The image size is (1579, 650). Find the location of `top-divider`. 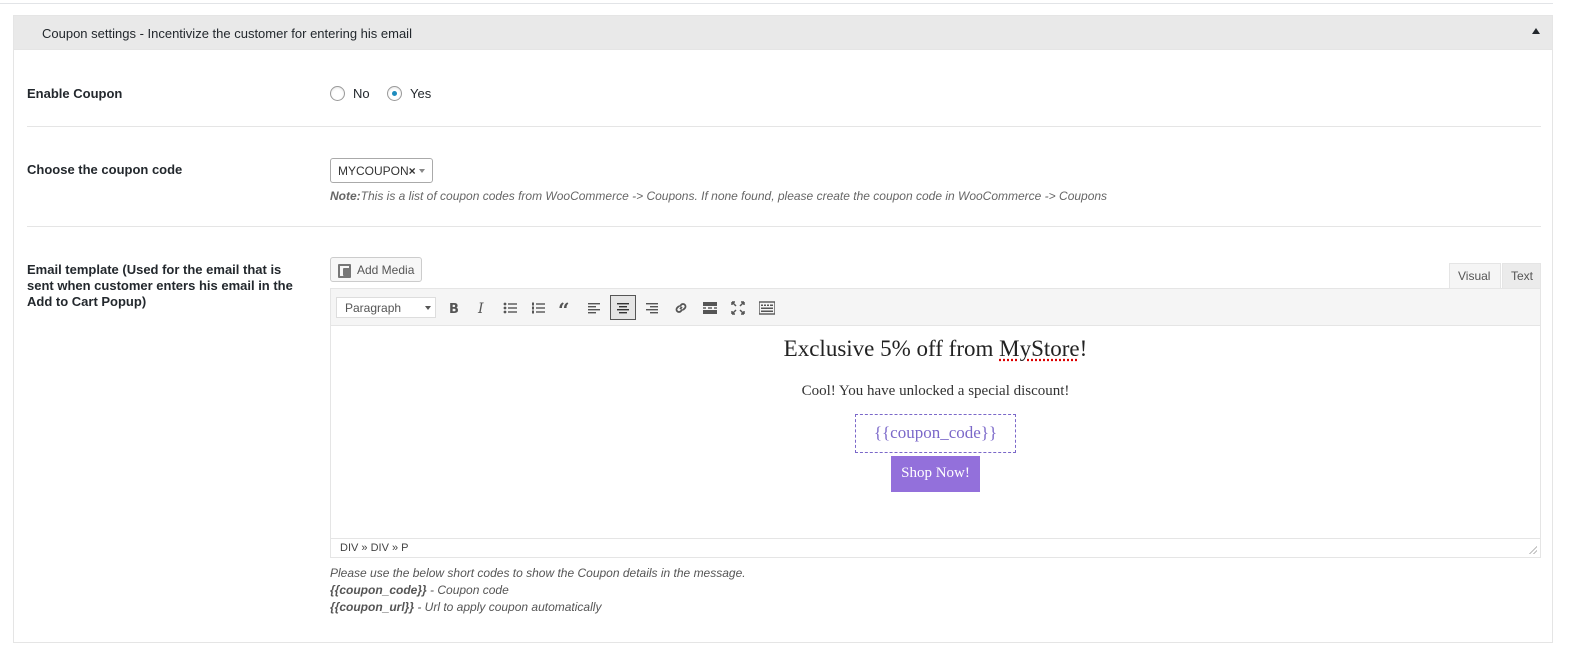

top-divider is located at coordinates (776, 2).